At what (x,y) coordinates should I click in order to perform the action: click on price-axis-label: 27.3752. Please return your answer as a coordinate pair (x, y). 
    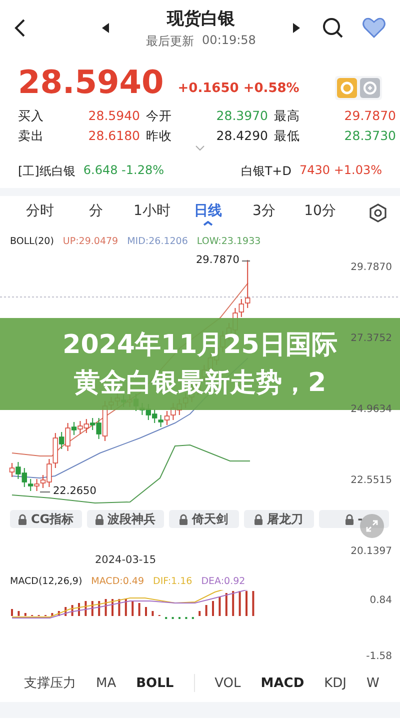
    Looking at the image, I should click on (371, 338).